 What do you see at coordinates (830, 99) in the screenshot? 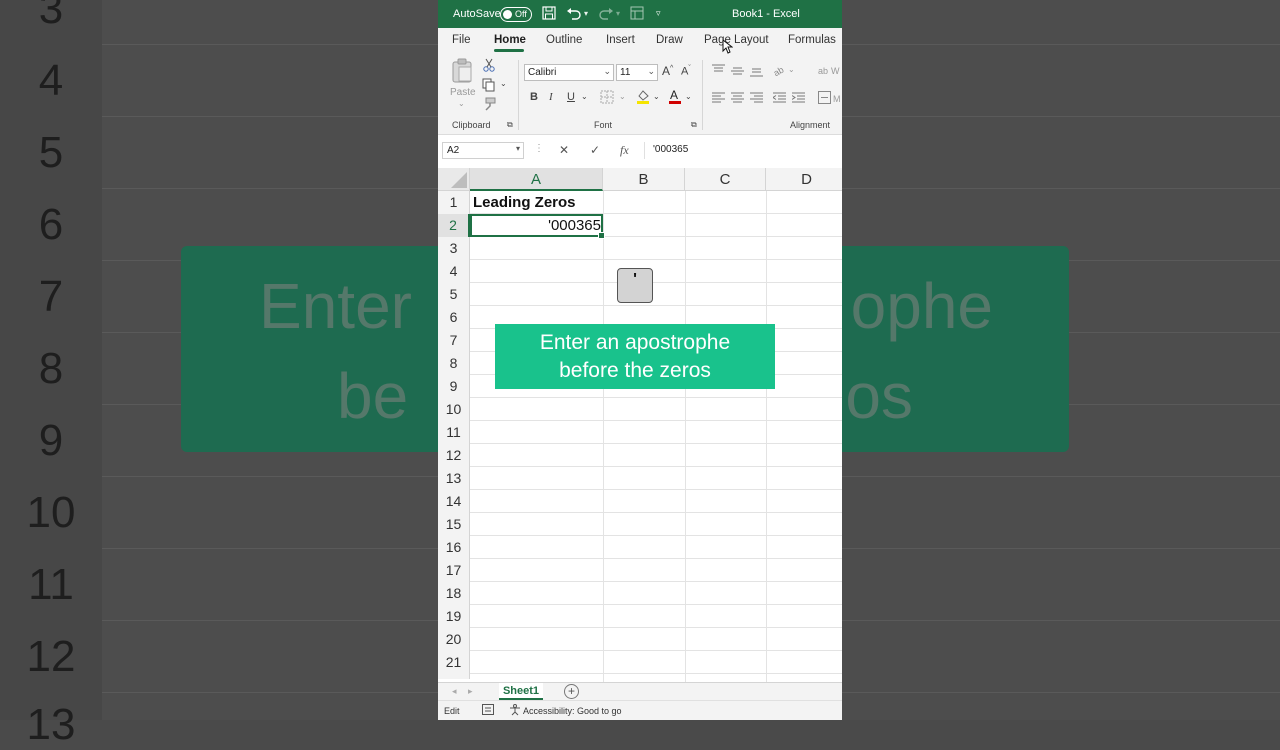
I see `merge-center-icon: M` at bounding box center [830, 99].